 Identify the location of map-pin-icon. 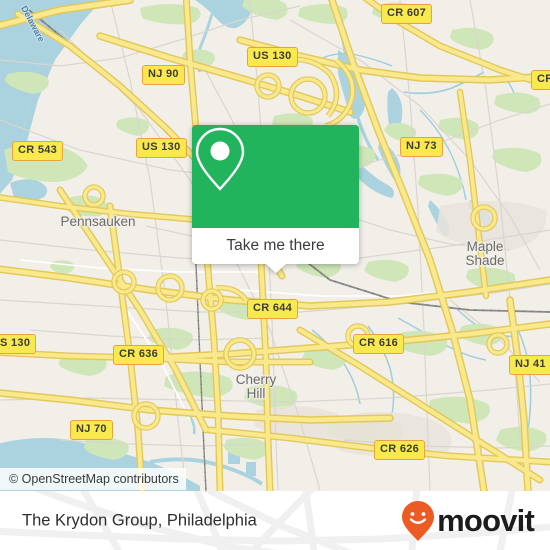
(220, 159).